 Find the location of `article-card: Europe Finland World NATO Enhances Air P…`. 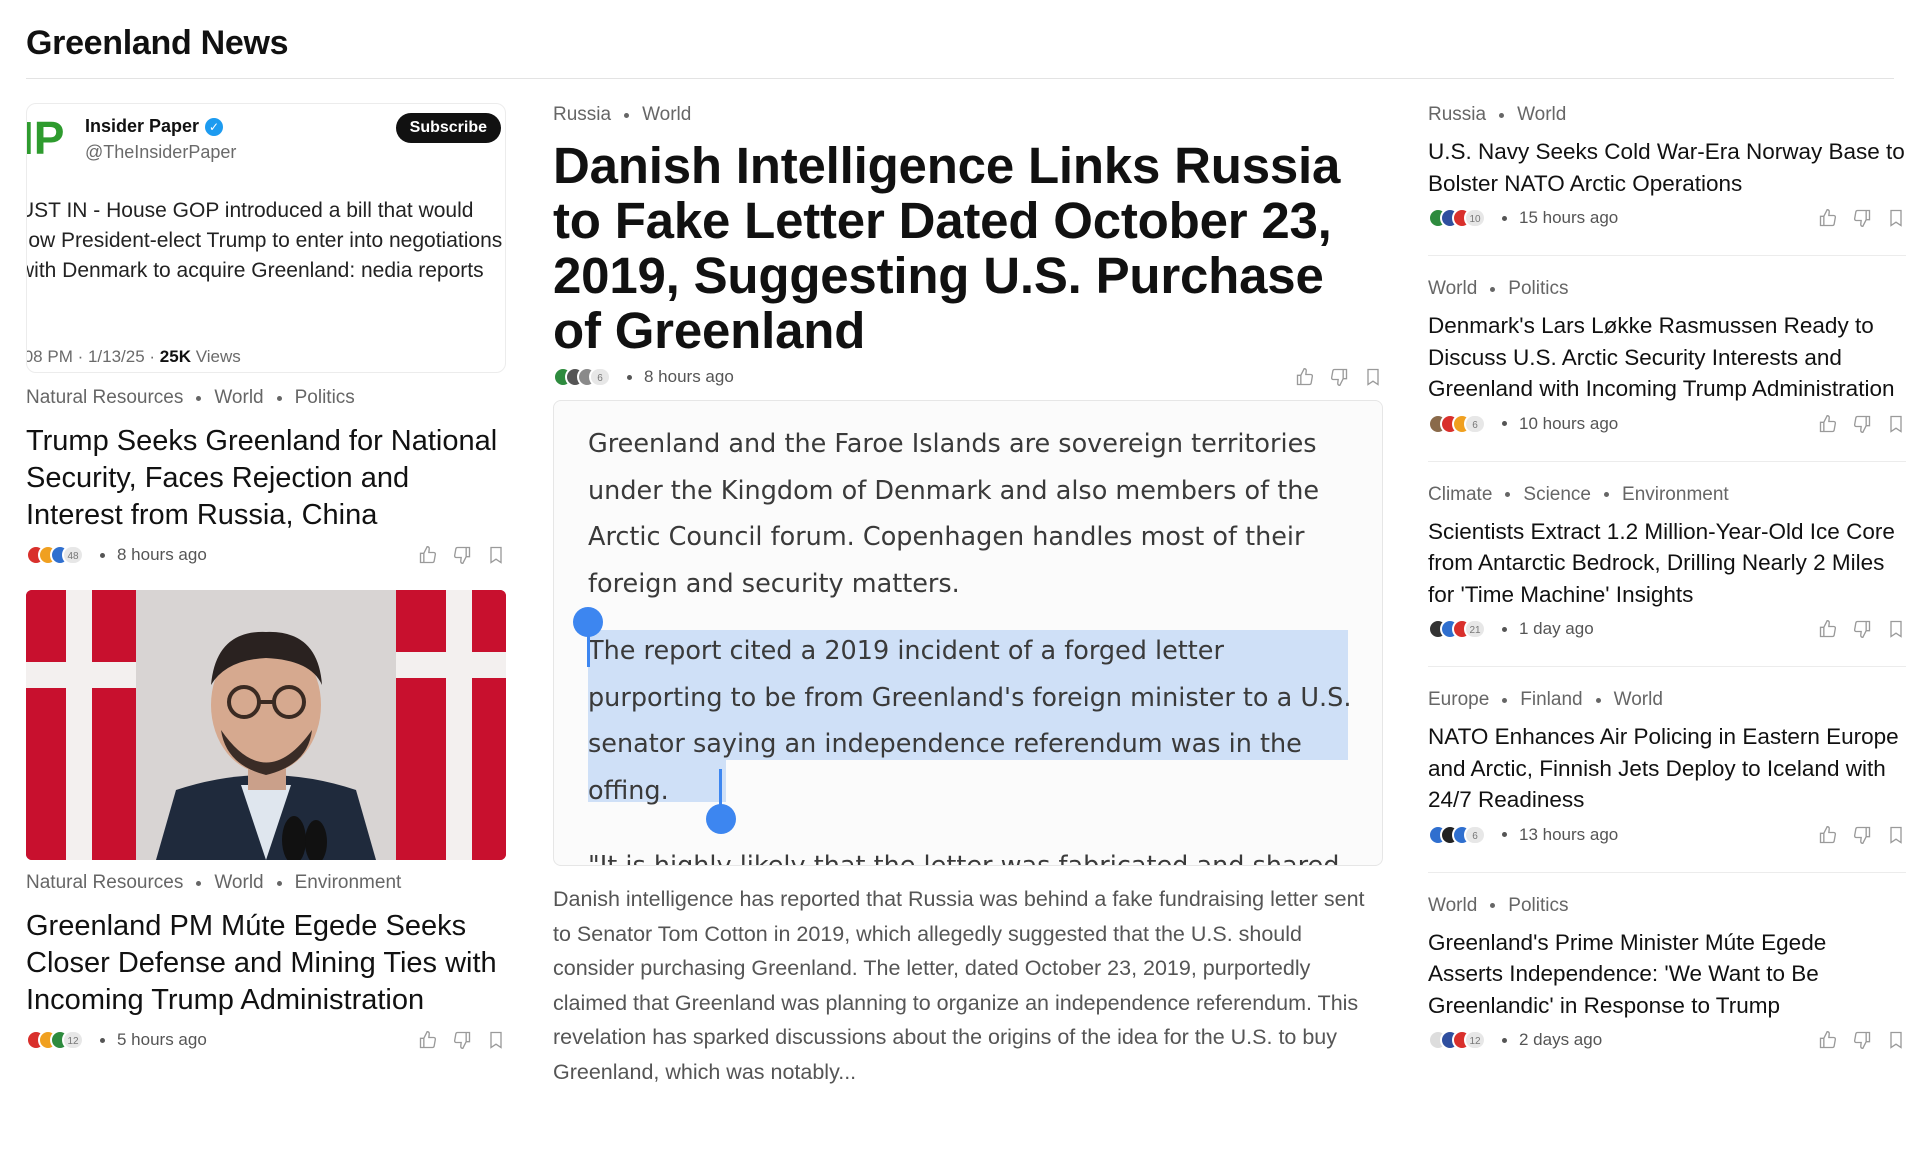

article-card: Europe Finland World NATO Enhances Air P… is located at coordinates (1667, 770).